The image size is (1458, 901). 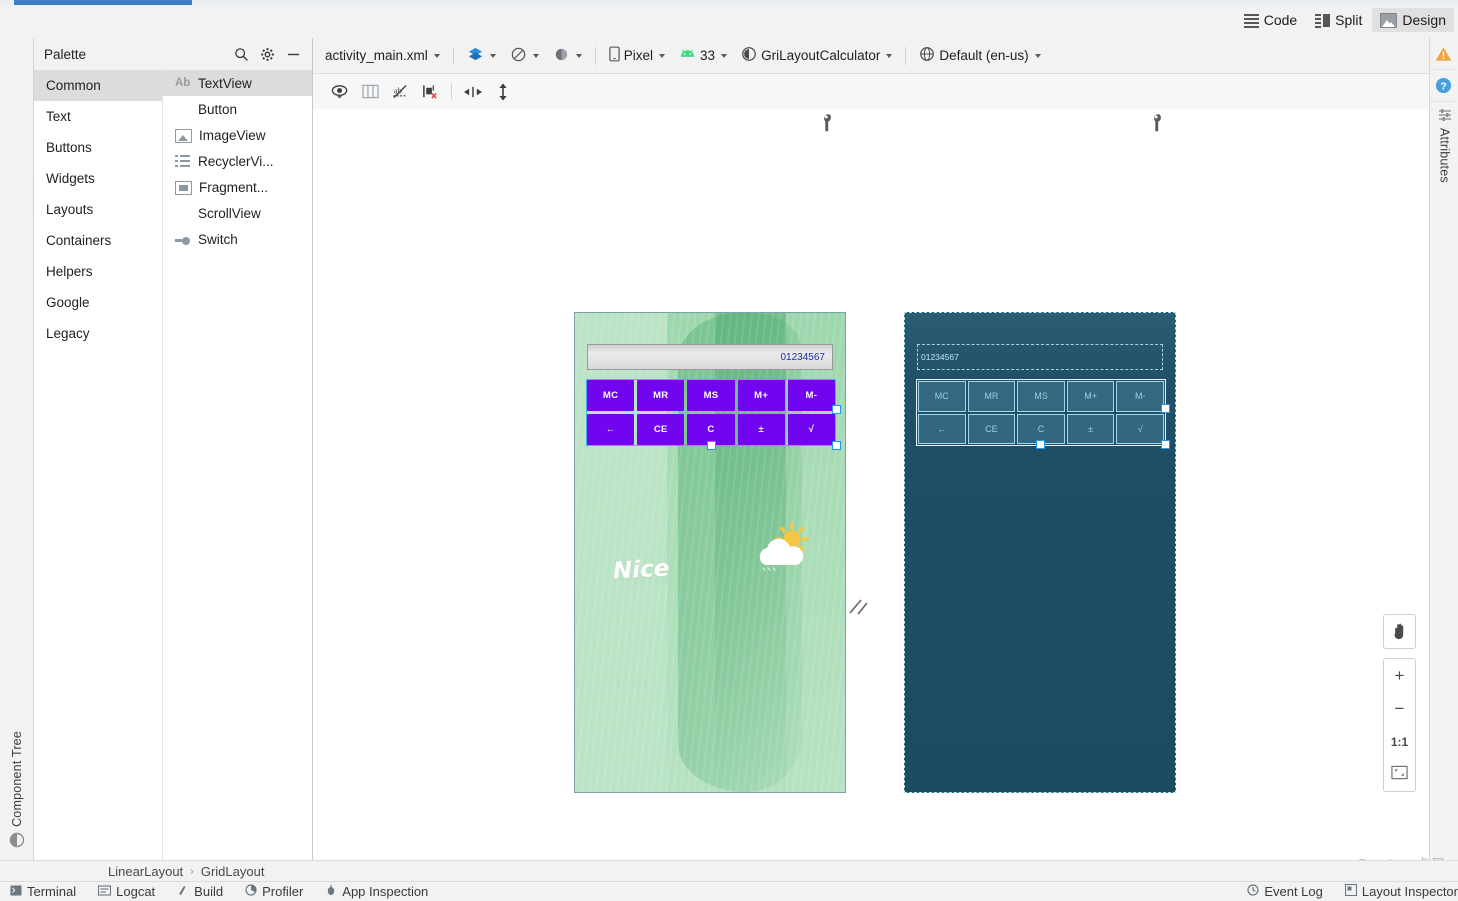 I want to click on palette-category-label: Containers, so click(x=79, y=240).